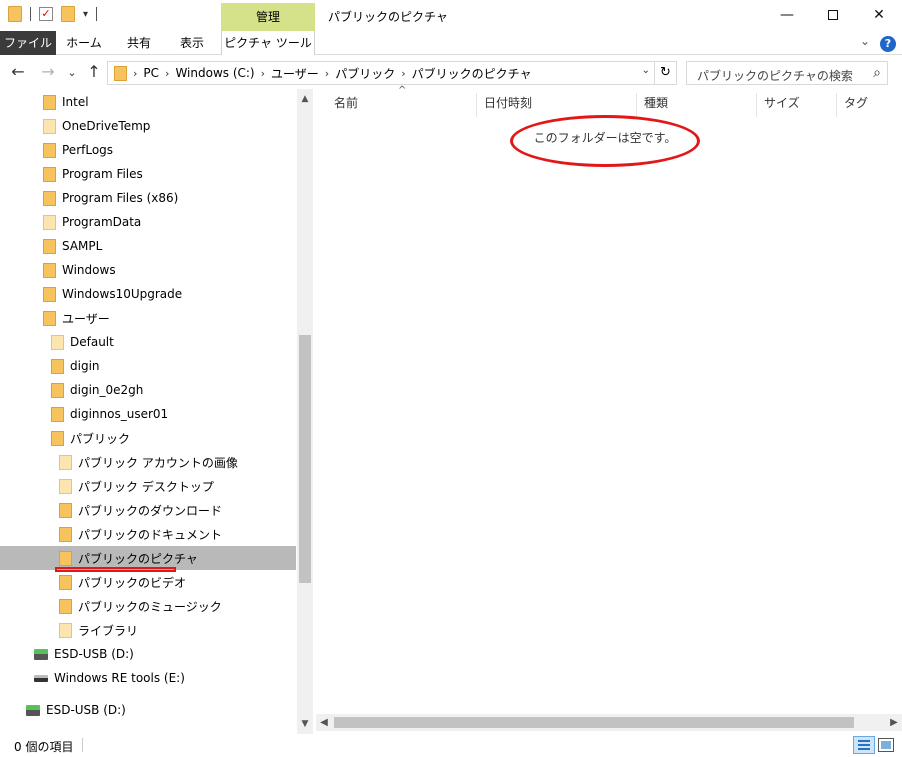 The image size is (902, 757). I want to click on help-icon: ?, so click(888, 44).